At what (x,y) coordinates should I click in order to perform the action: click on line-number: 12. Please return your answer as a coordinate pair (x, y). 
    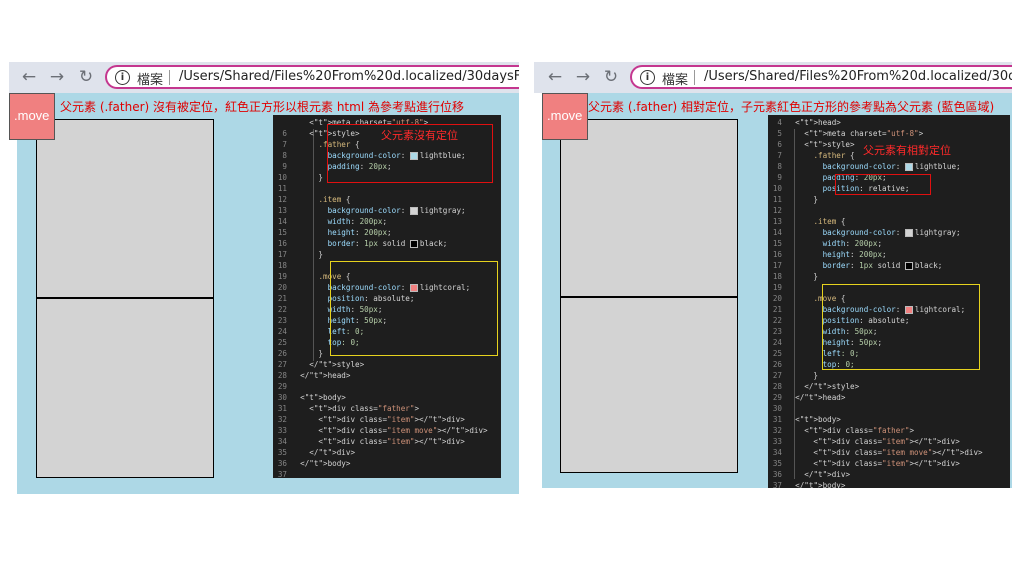
    Looking at the image, I should click on (777, 210).